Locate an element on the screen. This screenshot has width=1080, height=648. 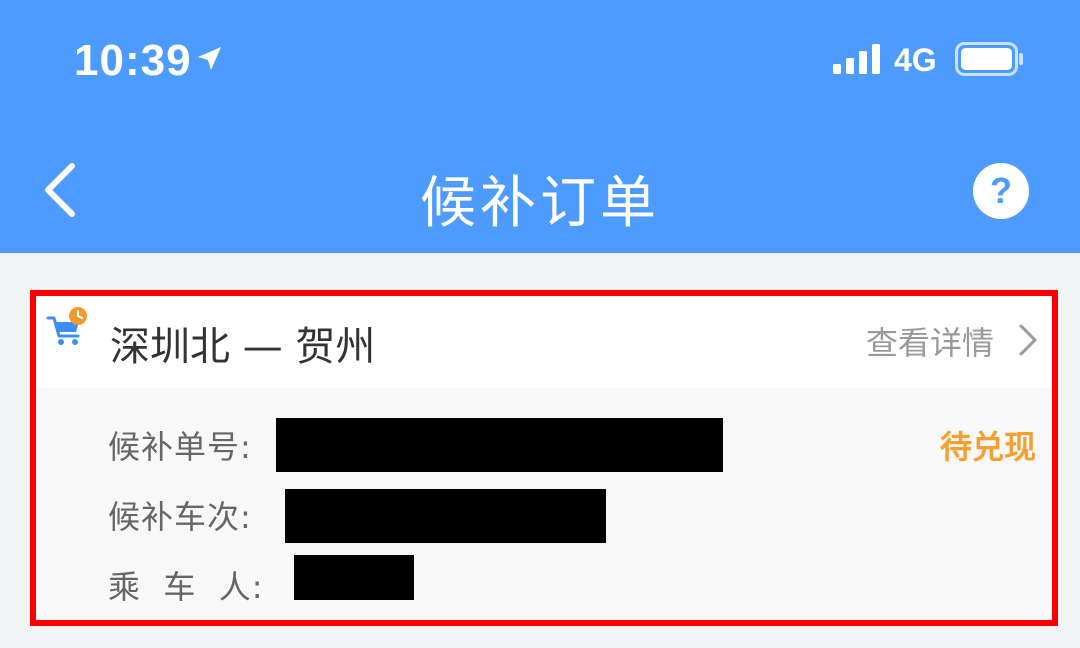
signal-bars-icon is located at coordinates (856, 59).